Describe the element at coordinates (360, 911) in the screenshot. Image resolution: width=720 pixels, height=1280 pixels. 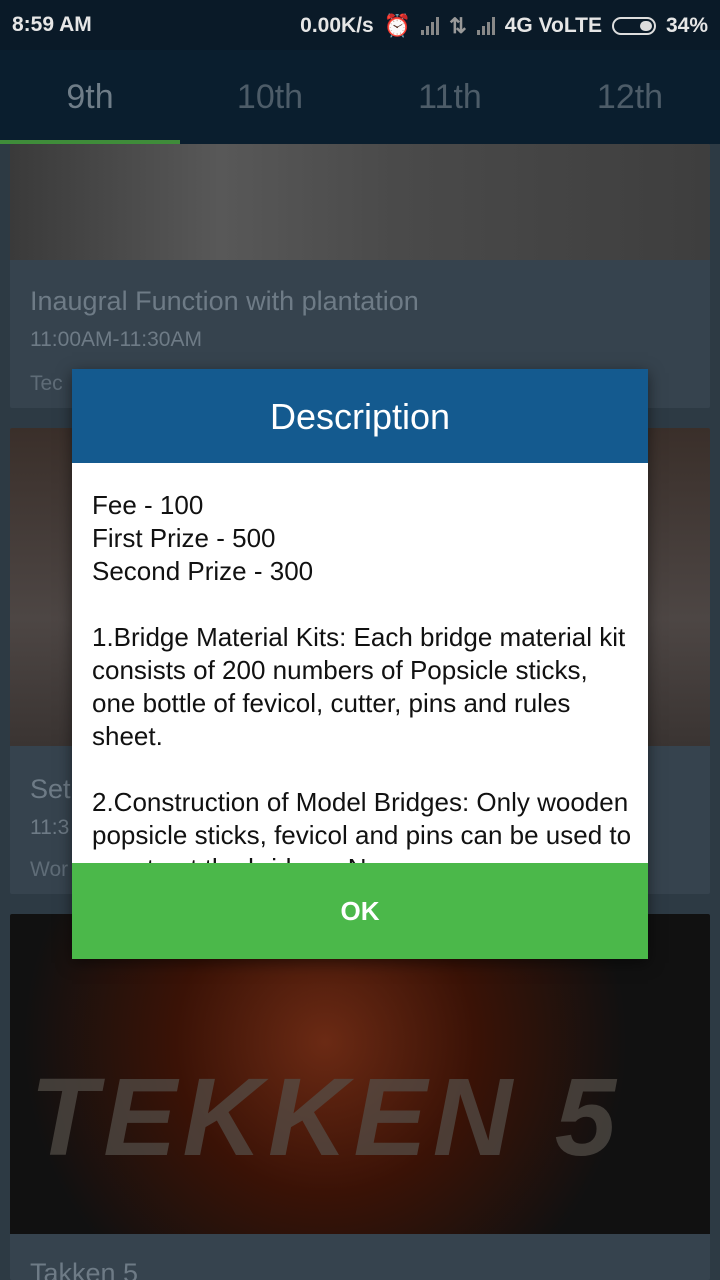
I see `ok-button: OK` at that location.